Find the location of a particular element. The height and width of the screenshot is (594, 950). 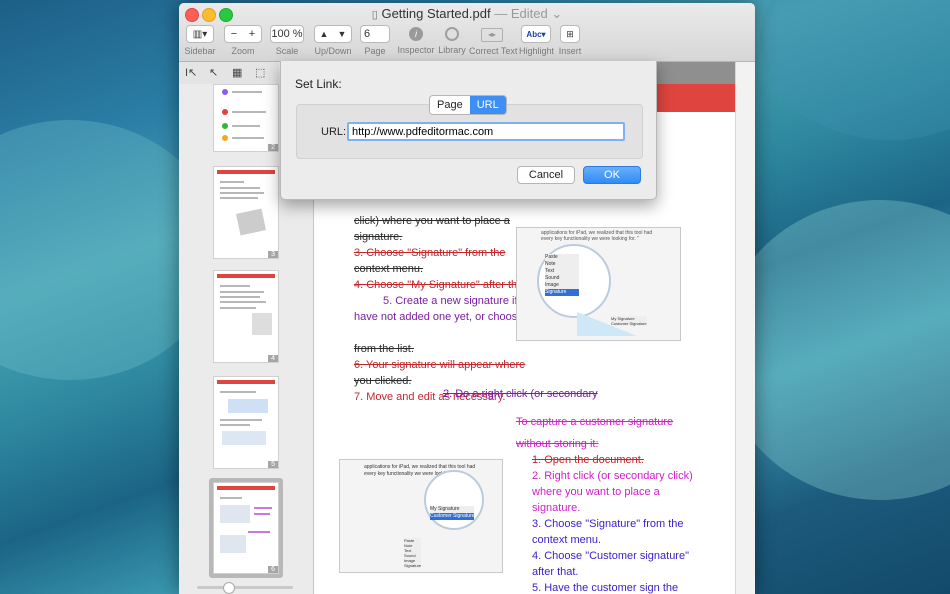

doc-line: 2. Do a right click (or secondary is located at coordinates (520, 394).